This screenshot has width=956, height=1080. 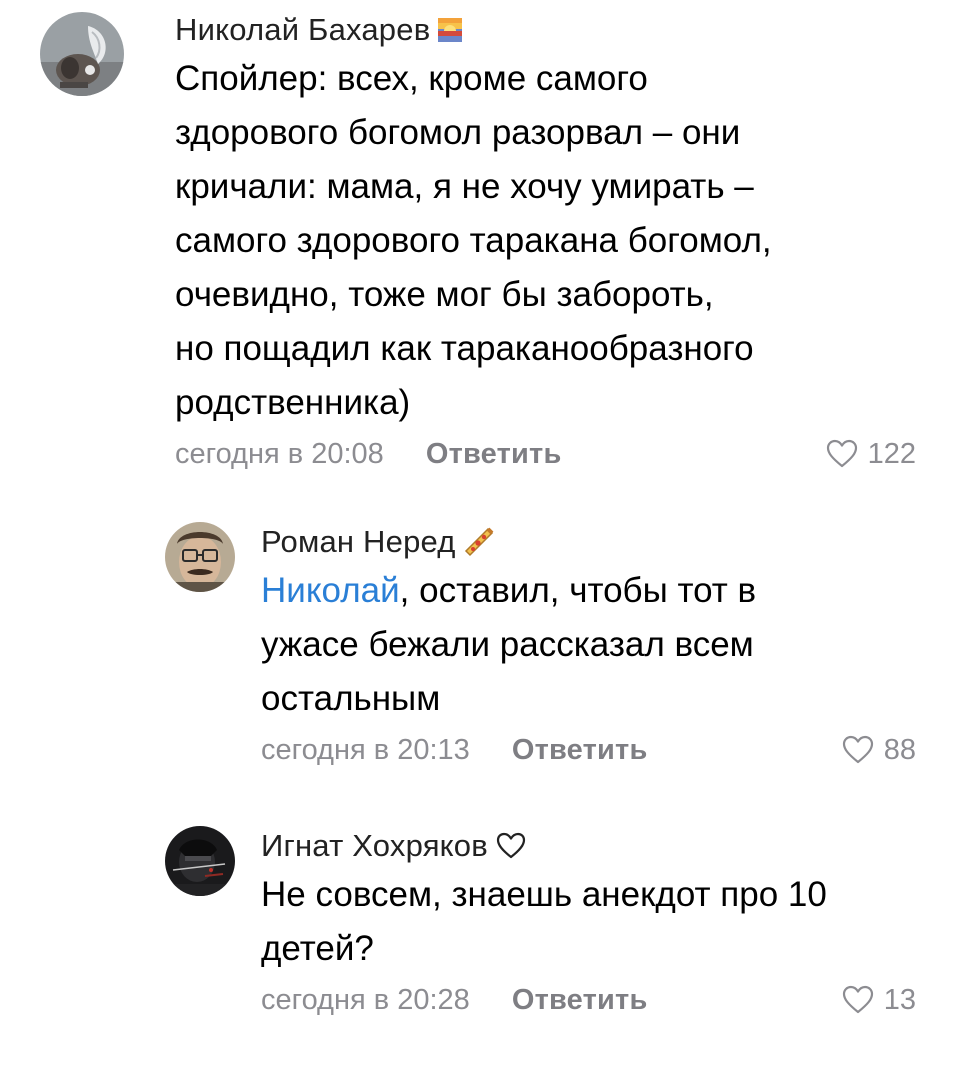 What do you see at coordinates (358, 542) in the screenshot?
I see `author-name: Роман Неред` at bounding box center [358, 542].